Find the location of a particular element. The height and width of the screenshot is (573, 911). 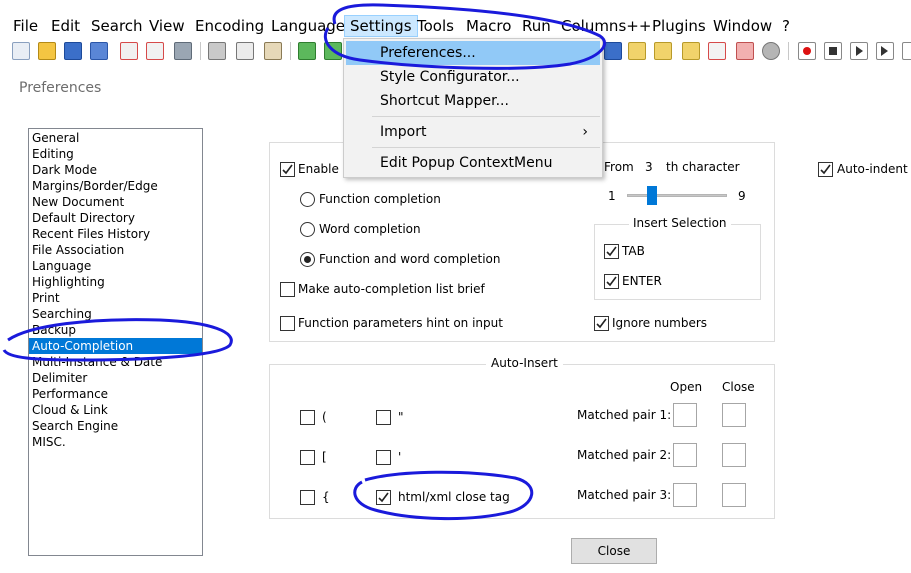

save-all-icon is located at coordinates (99, 51).